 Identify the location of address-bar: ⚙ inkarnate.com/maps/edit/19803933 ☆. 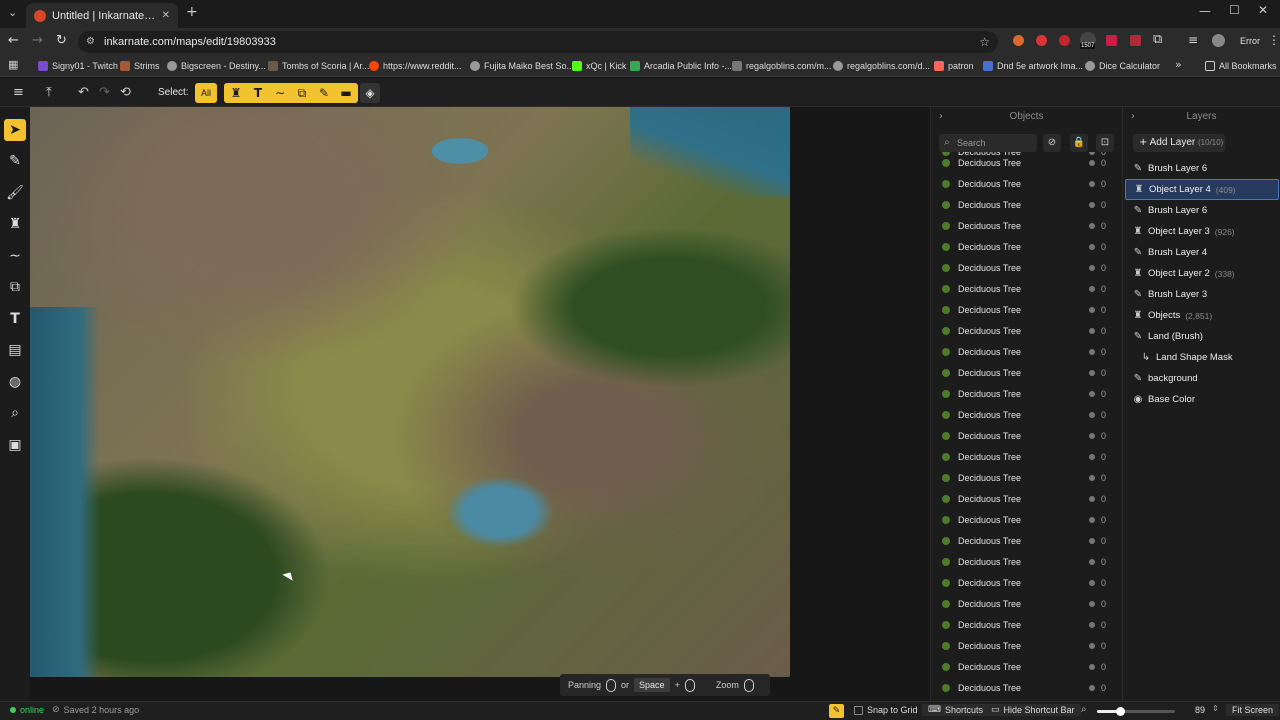
(538, 42).